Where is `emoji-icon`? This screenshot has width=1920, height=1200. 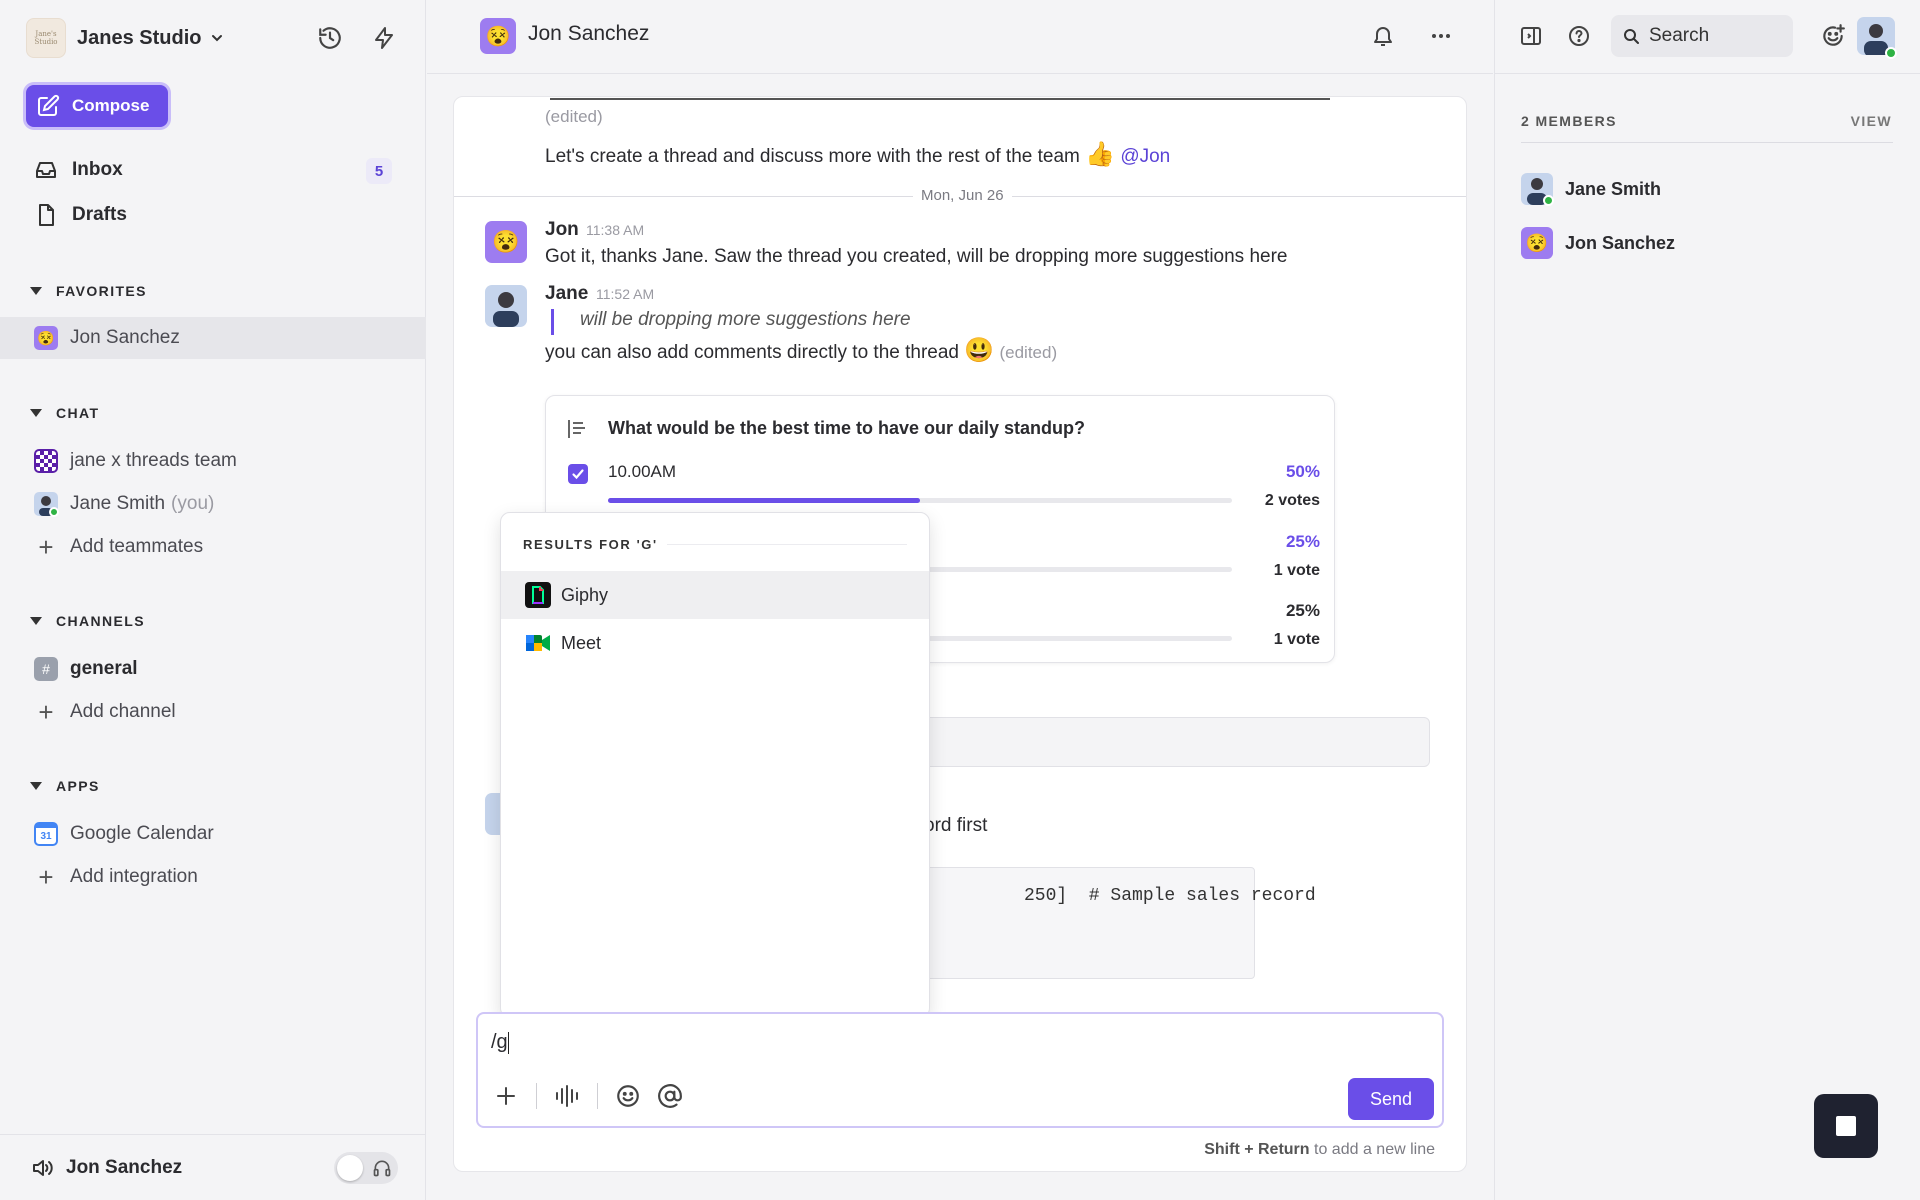 emoji-icon is located at coordinates (628, 1096).